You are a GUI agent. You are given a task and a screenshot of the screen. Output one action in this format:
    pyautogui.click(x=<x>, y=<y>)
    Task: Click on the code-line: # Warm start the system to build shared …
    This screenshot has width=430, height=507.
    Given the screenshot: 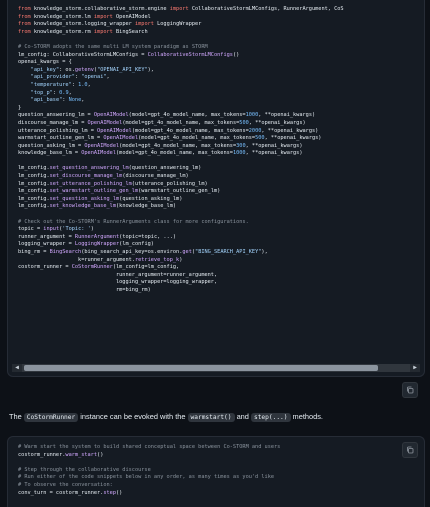 What is the action you would take?
    pyautogui.click(x=149, y=448)
    